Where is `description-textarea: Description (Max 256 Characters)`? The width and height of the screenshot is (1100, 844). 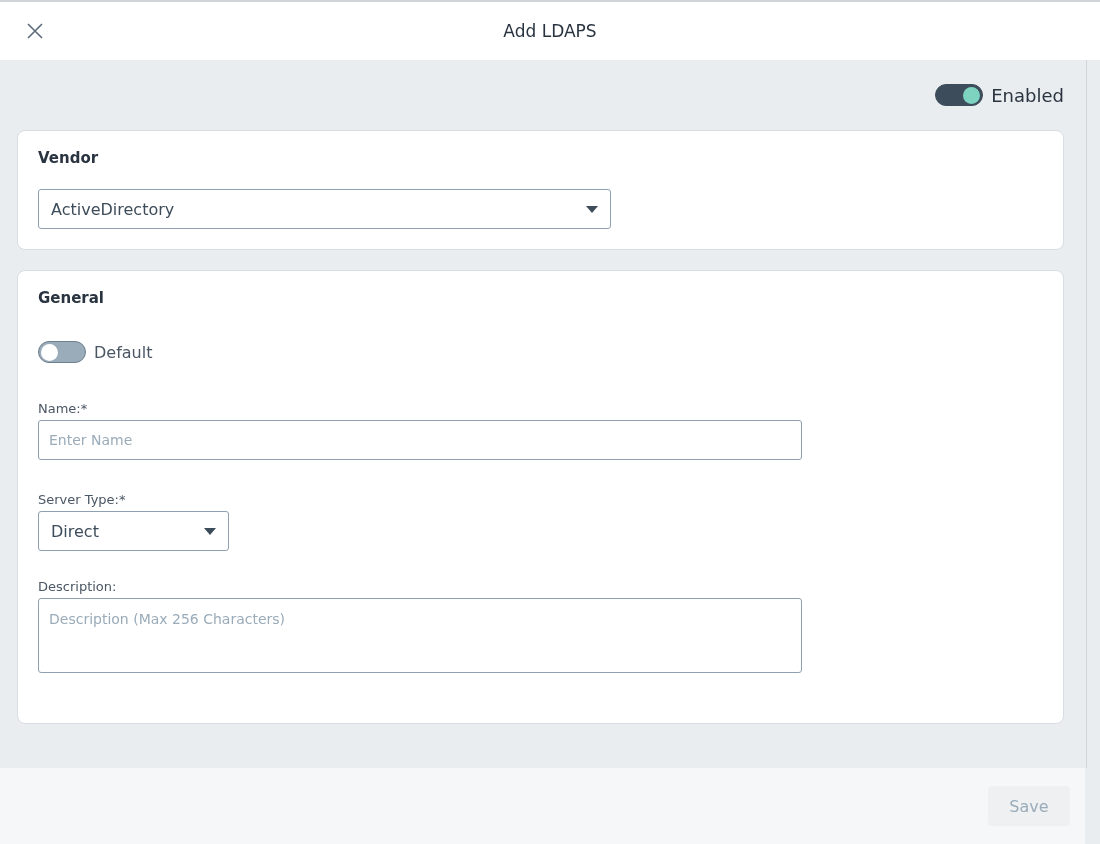 description-textarea: Description (Max 256 Characters) is located at coordinates (420, 635).